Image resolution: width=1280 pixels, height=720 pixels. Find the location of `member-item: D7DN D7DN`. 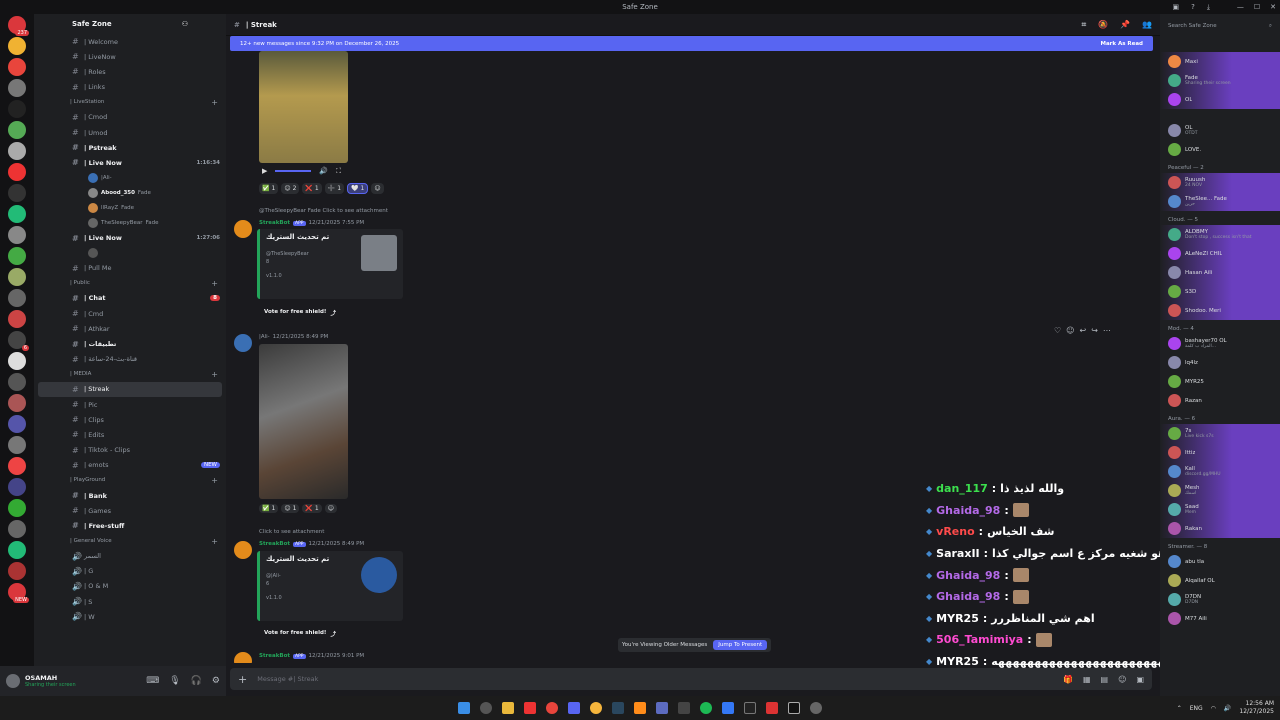

member-item: D7DN D7DN is located at coordinates (1220, 599).